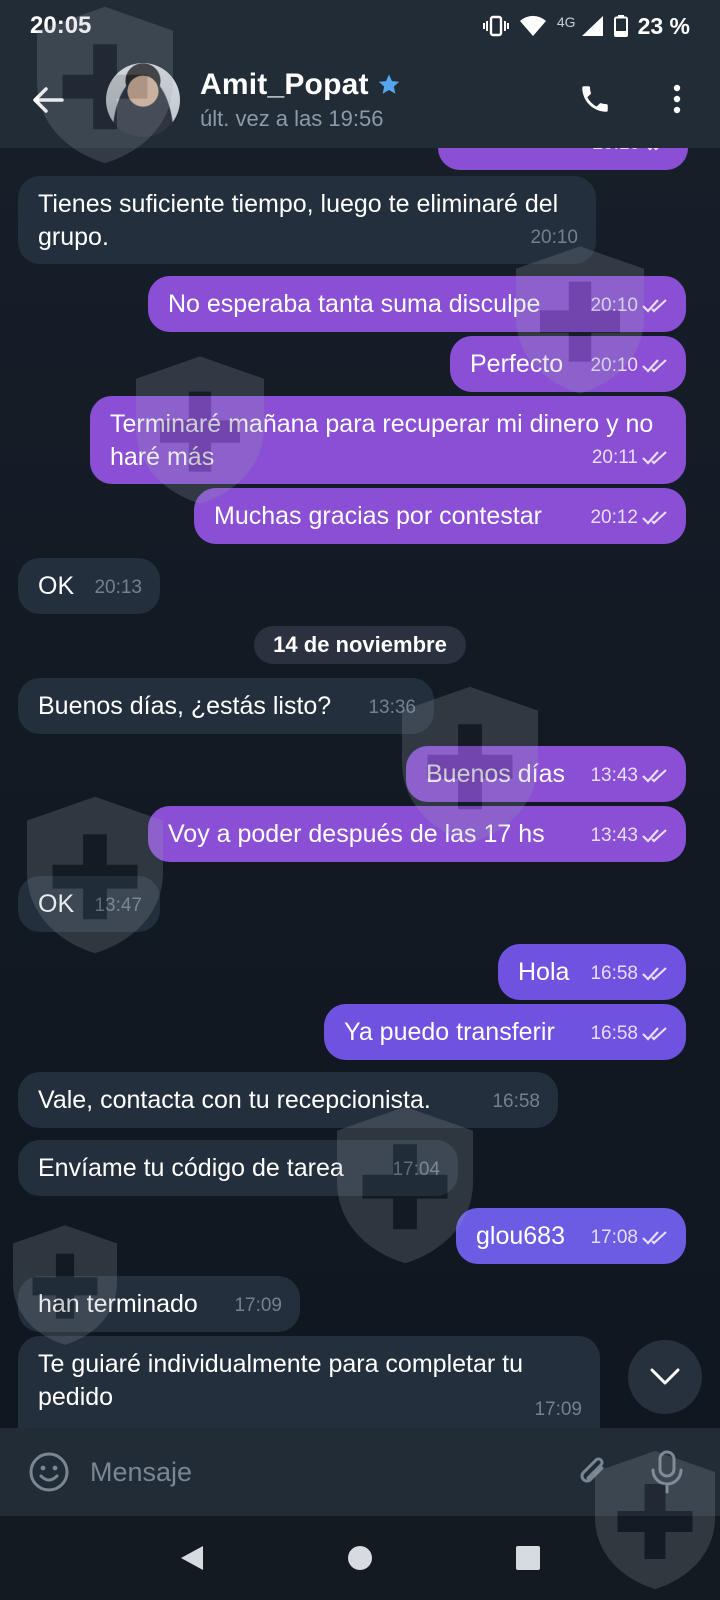 The height and width of the screenshot is (1600, 720). I want to click on nav-back-button, so click(192, 1558).